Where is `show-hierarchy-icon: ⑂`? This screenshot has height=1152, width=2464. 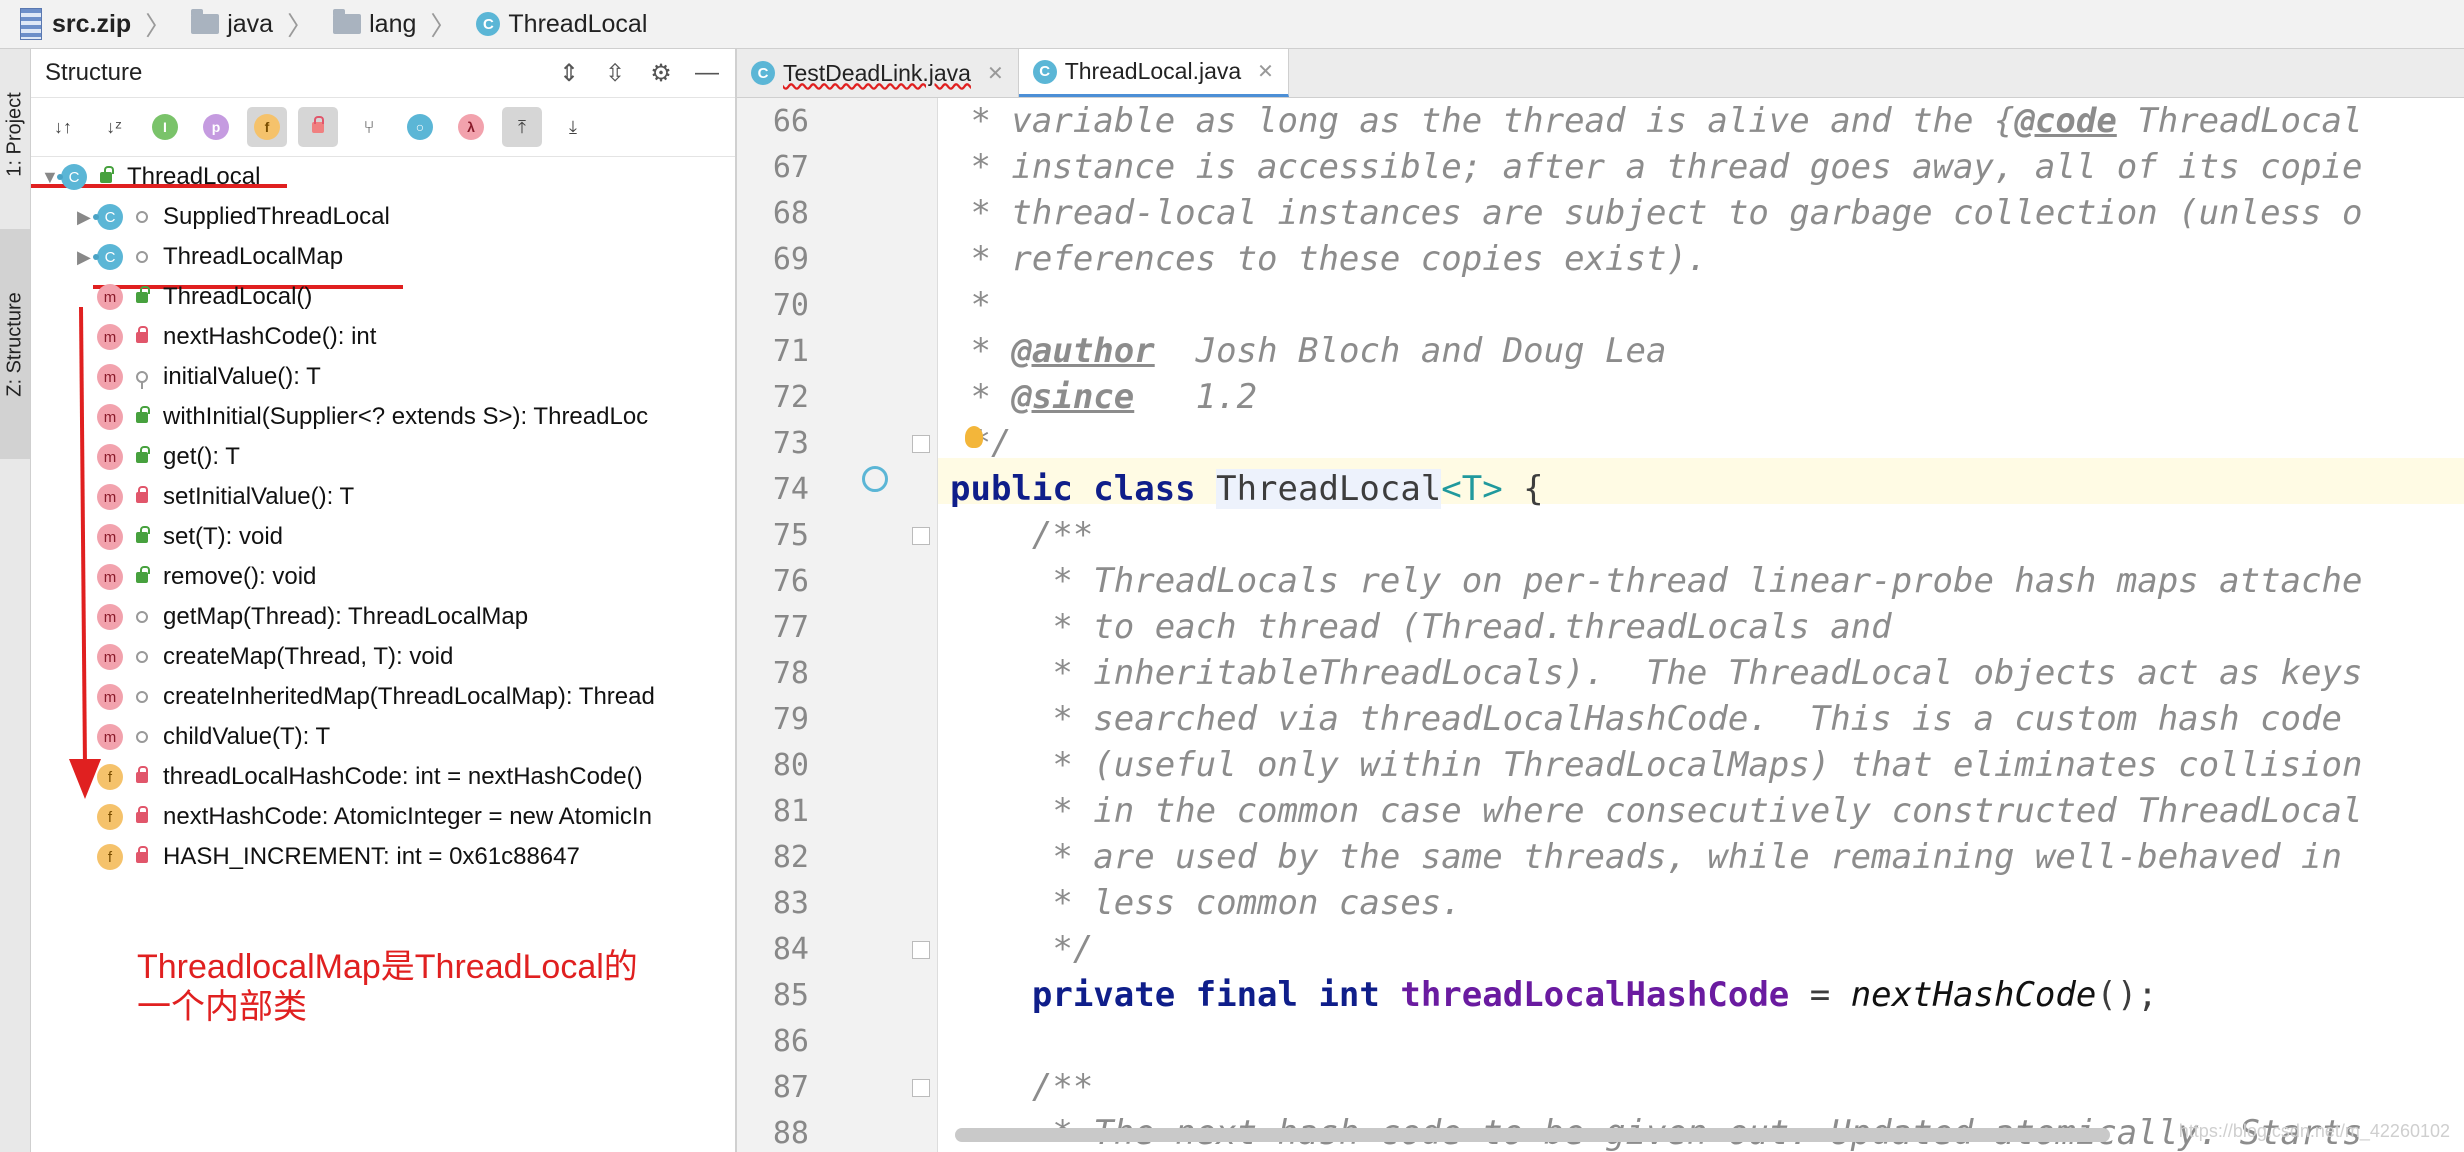
show-hierarchy-icon: ⑂ is located at coordinates (369, 127).